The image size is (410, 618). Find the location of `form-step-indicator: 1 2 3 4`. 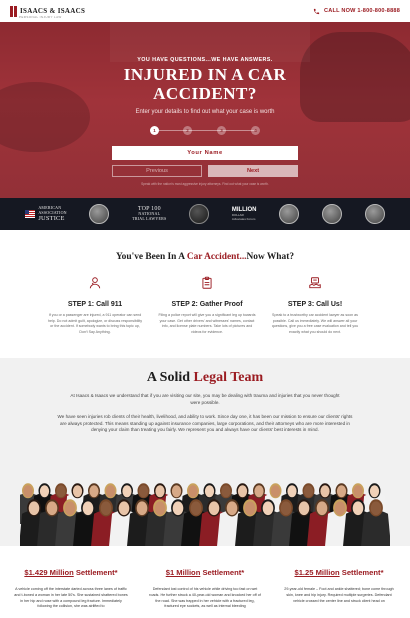

form-step-indicator: 1 2 3 4 is located at coordinates (205, 131).